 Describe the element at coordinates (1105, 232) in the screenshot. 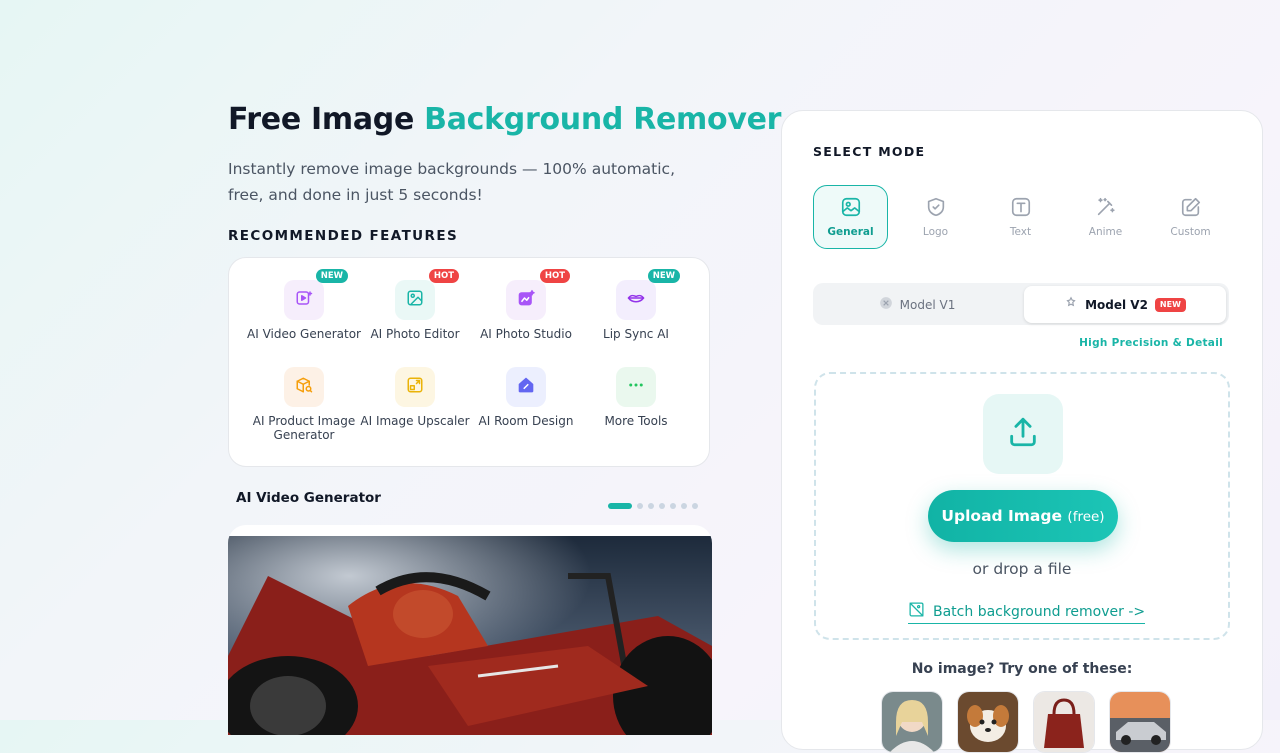

I see `mode-label: Anime` at that location.